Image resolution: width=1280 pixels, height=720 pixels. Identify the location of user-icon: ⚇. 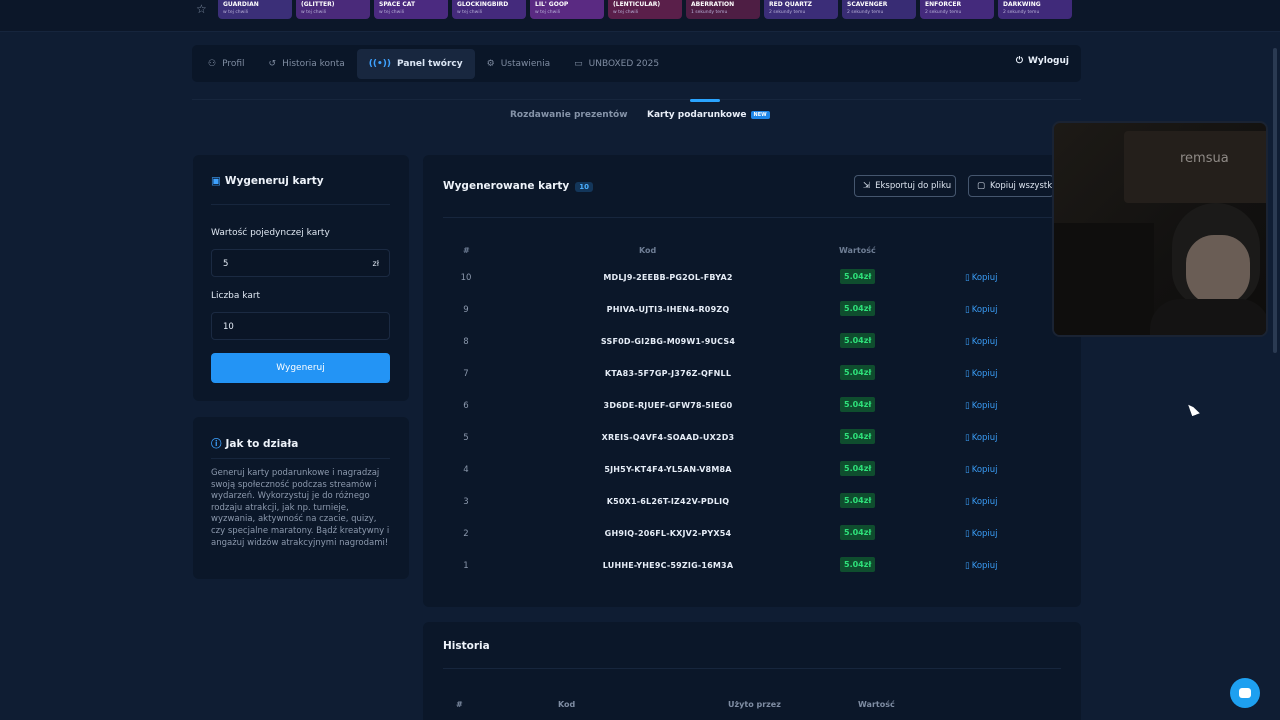
(212, 63).